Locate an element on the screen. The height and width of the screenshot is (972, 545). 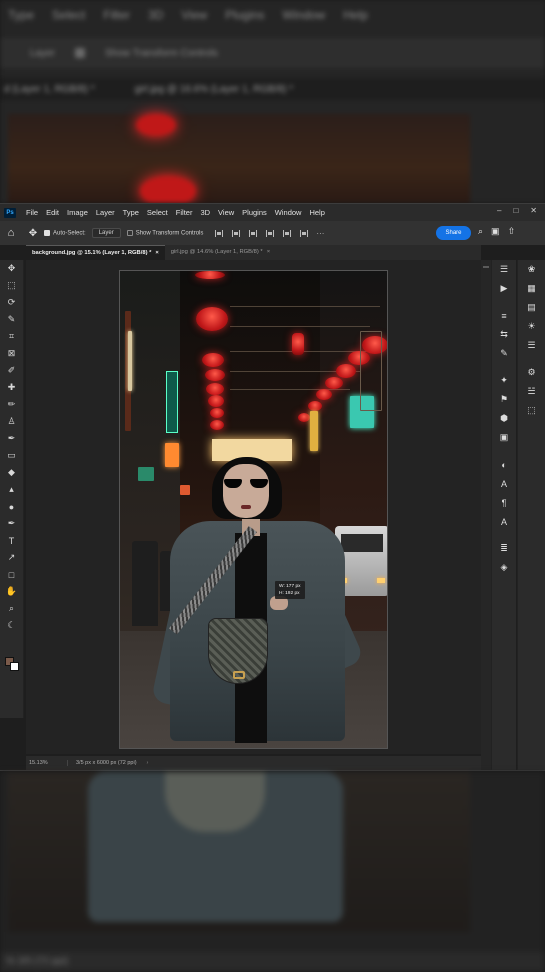
libraries-icon: ✦ is located at coordinates (504, 380).